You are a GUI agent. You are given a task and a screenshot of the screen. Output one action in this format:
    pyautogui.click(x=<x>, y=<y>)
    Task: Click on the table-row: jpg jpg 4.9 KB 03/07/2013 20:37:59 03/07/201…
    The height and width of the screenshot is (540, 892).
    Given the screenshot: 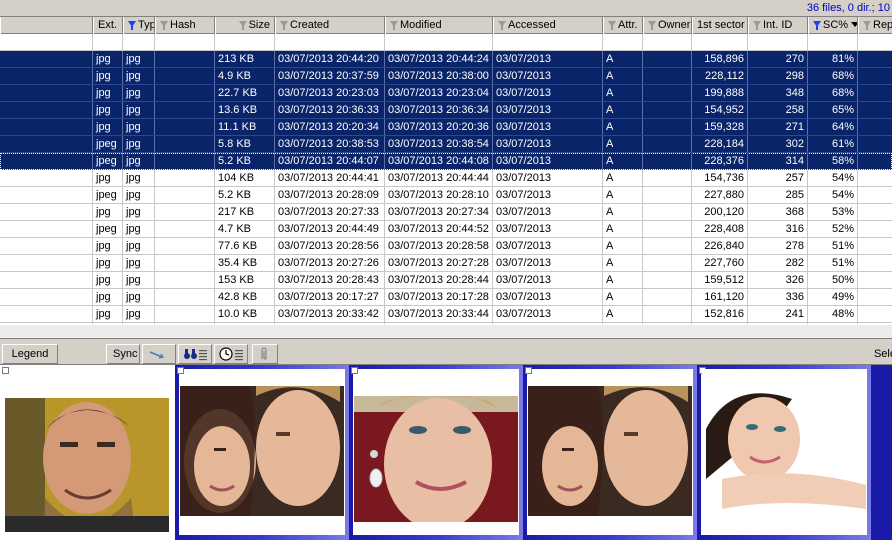 What is the action you would take?
    pyautogui.click(x=446, y=76)
    